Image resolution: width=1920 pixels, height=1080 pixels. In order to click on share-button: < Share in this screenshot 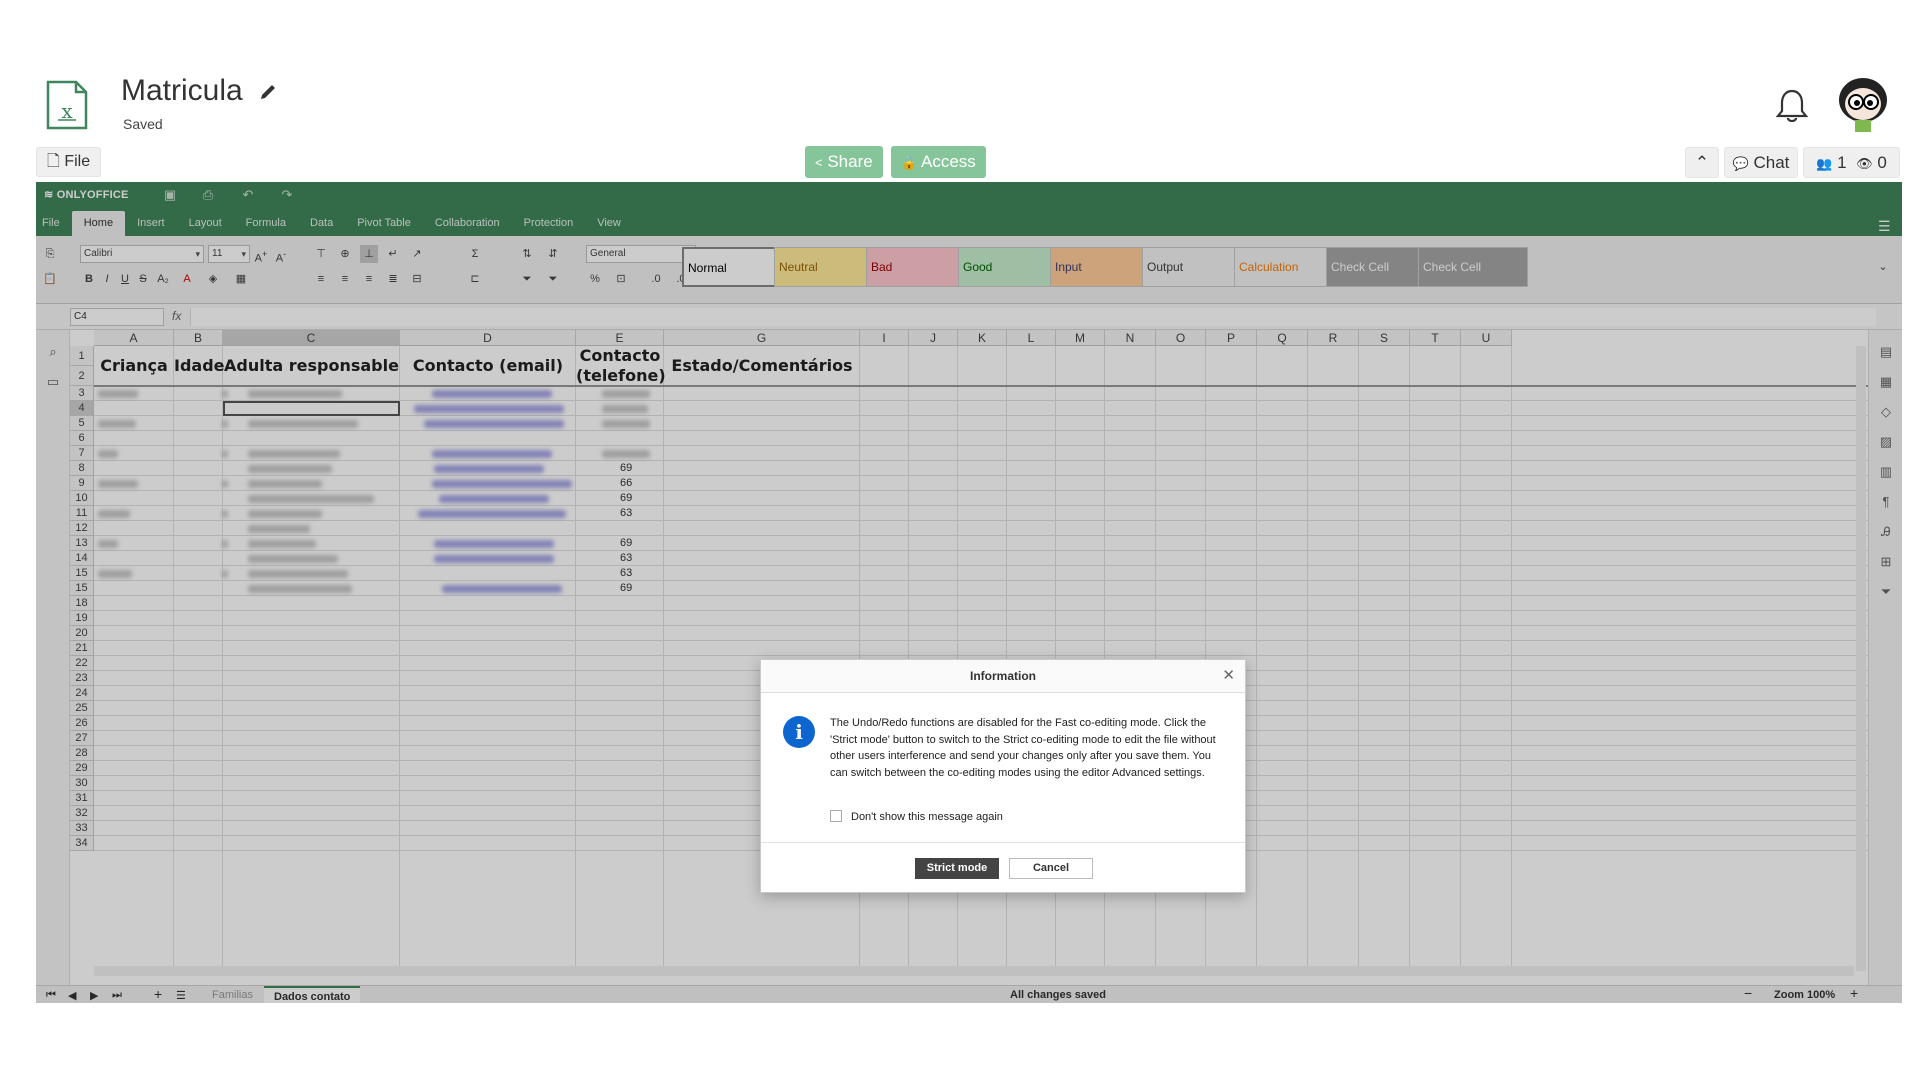, I will do `click(844, 162)`.